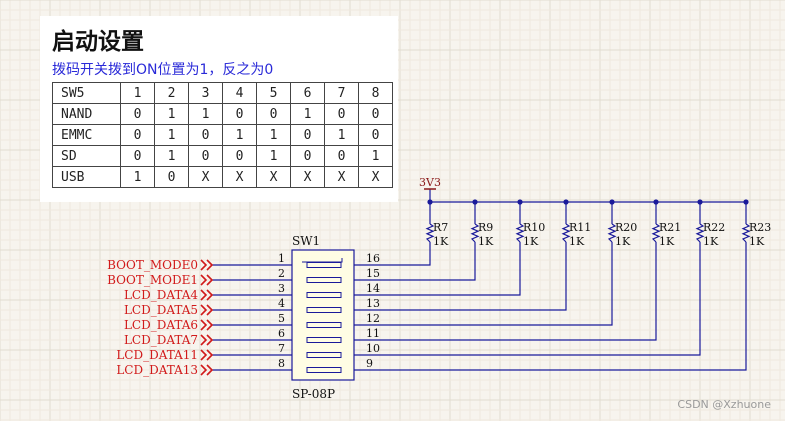 The width and height of the screenshot is (785, 421). I want to click on watermark: CSDN @Xzhuone, so click(724, 404).